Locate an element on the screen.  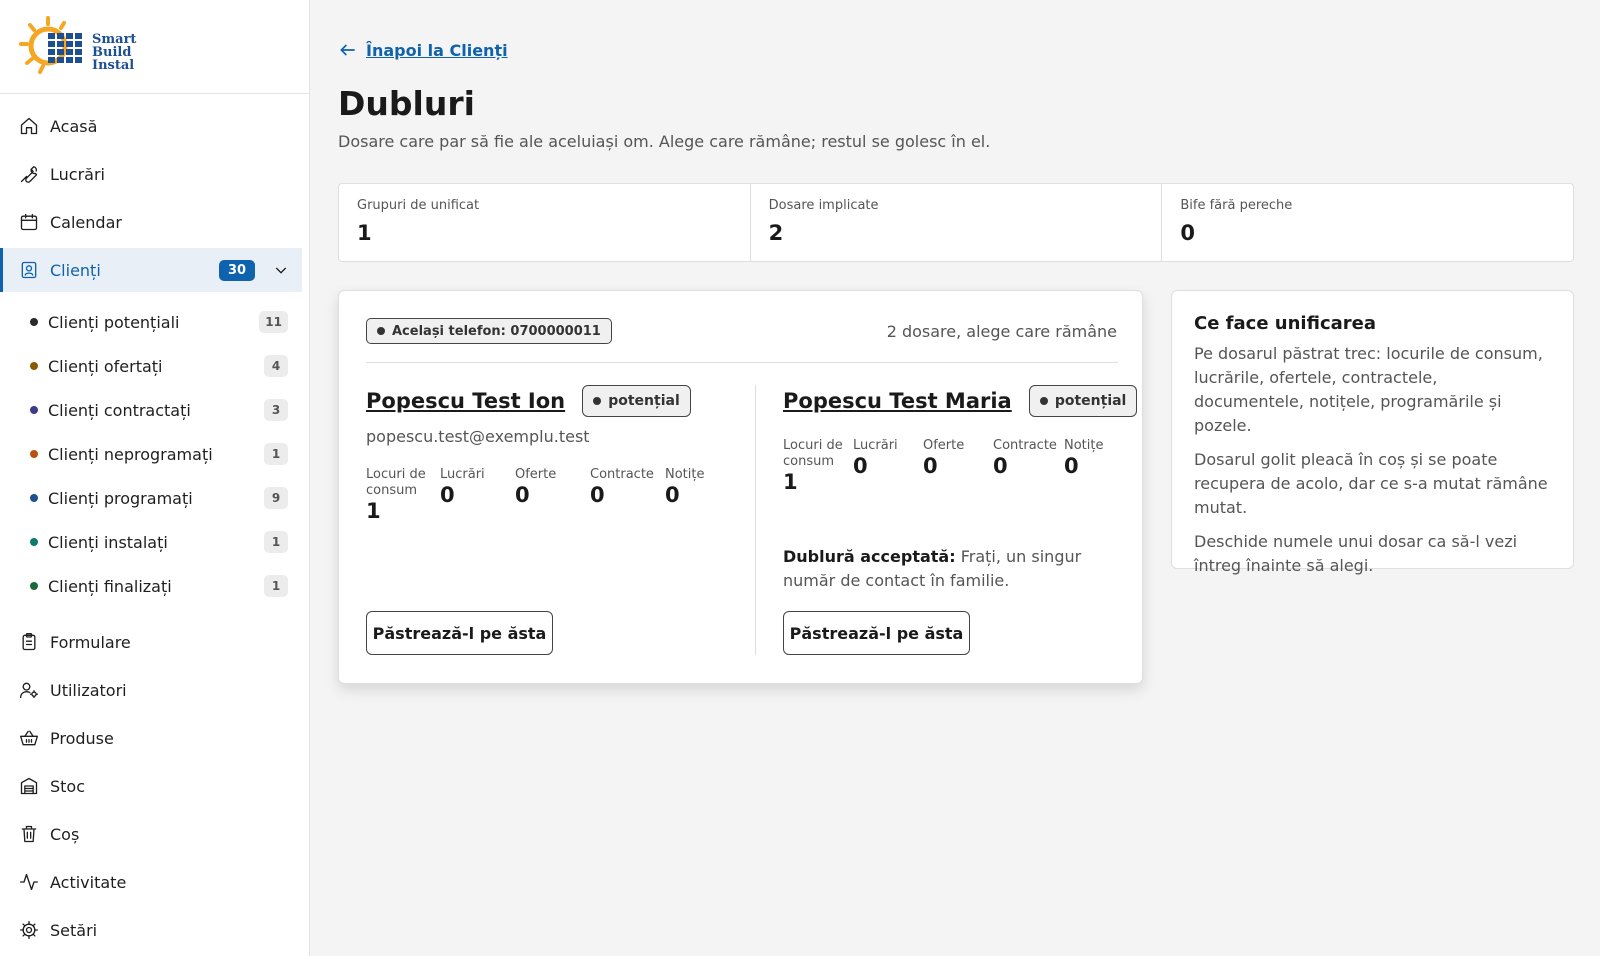
gear-icon is located at coordinates (29, 930).